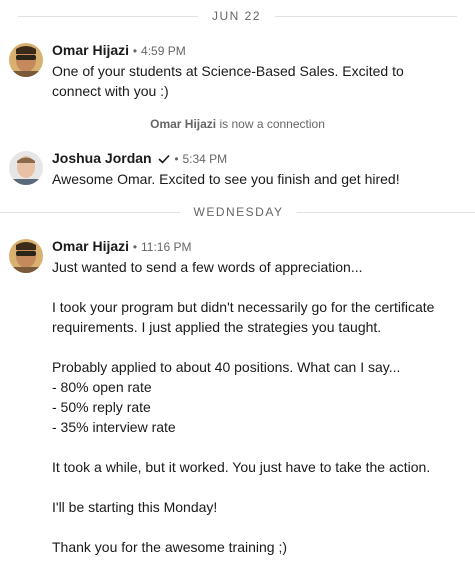  I want to click on date-divider-wednesday: WEDNESDAY, so click(237, 212).